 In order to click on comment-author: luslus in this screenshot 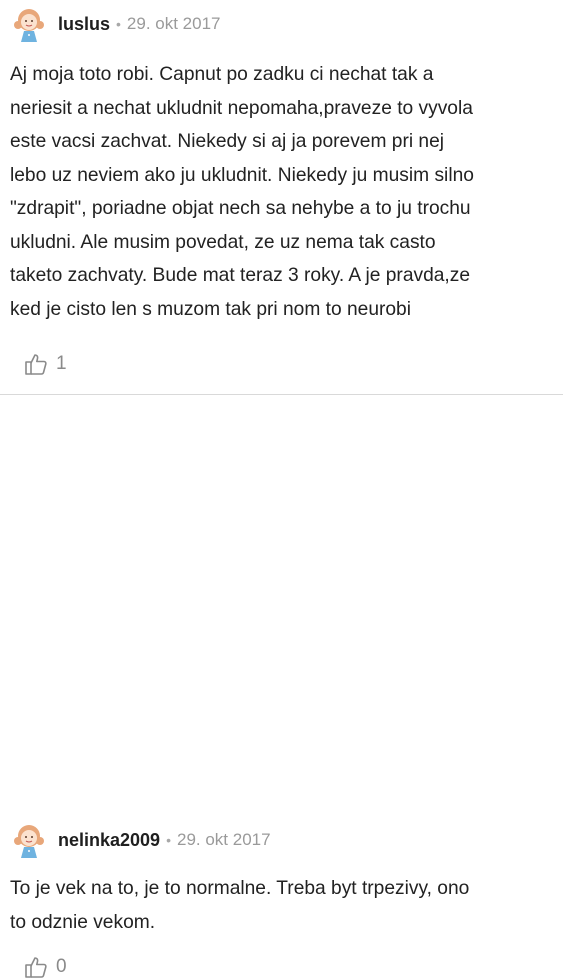, I will do `click(84, 24)`.